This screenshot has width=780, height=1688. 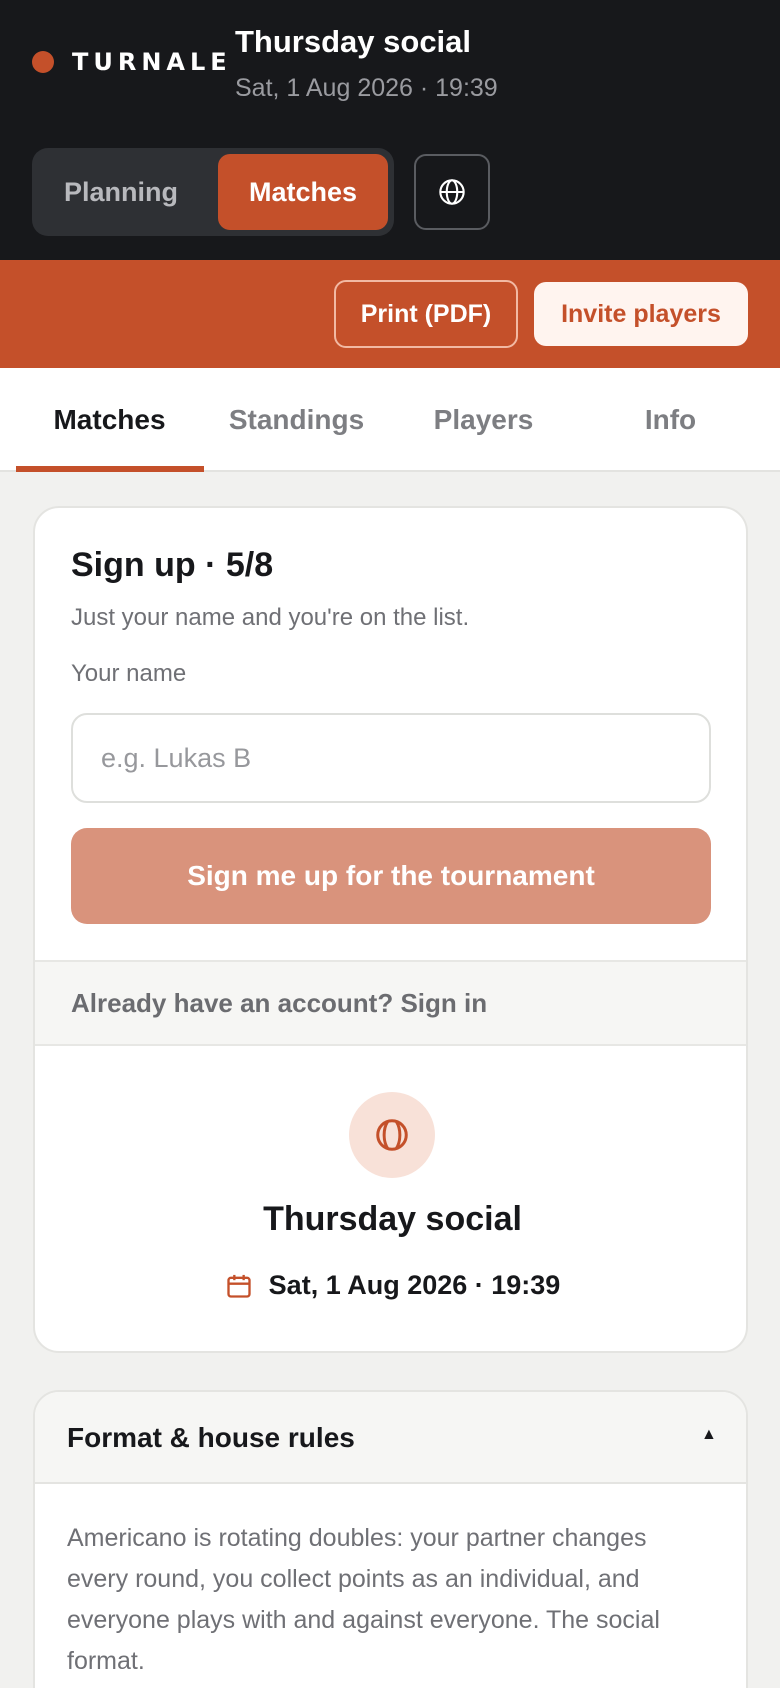 I want to click on event-date-row: Sat, 1 Aug 2026 · 19:39, so click(x=390, y=1285).